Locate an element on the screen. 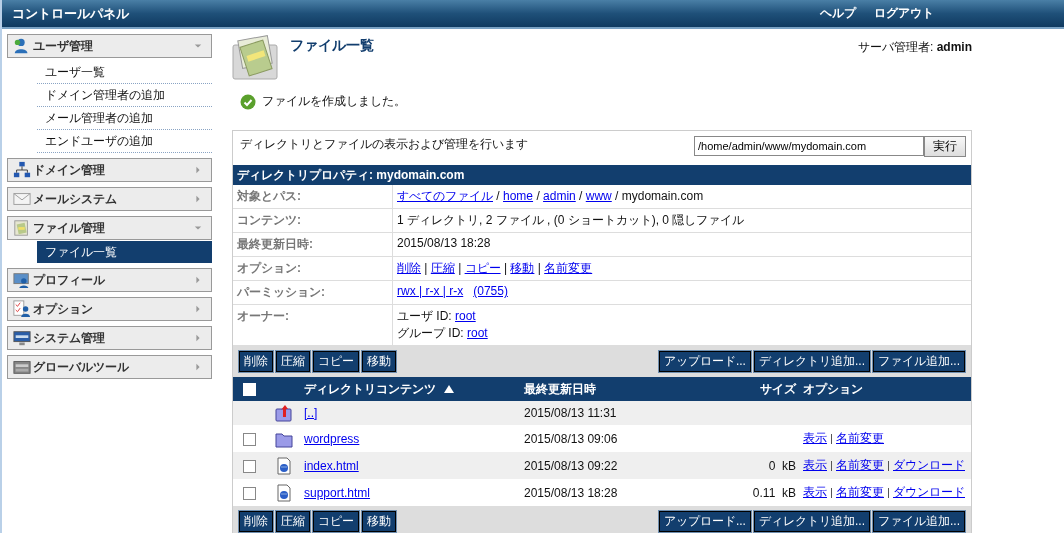  parent-folder-icon is located at coordinates (284, 413).